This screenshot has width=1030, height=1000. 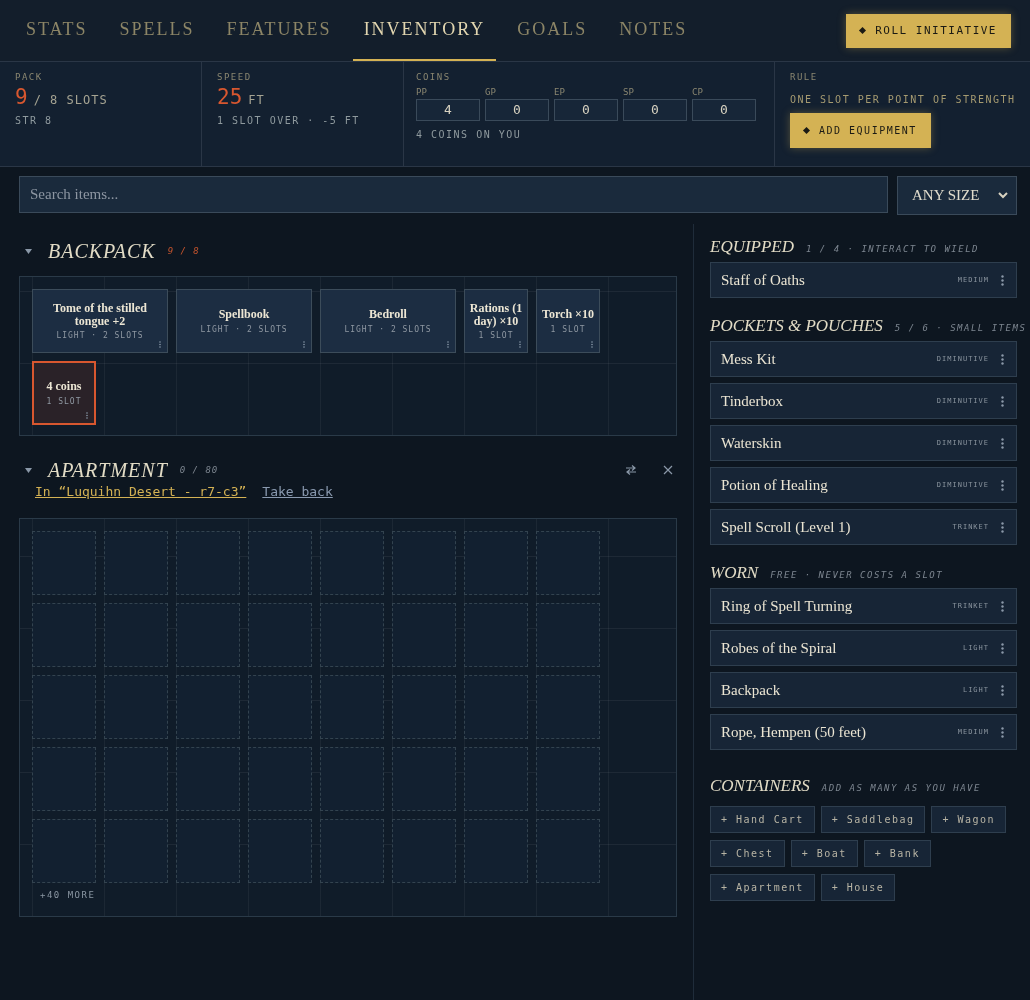 I want to click on tab: SPELLS, so click(x=157, y=30).